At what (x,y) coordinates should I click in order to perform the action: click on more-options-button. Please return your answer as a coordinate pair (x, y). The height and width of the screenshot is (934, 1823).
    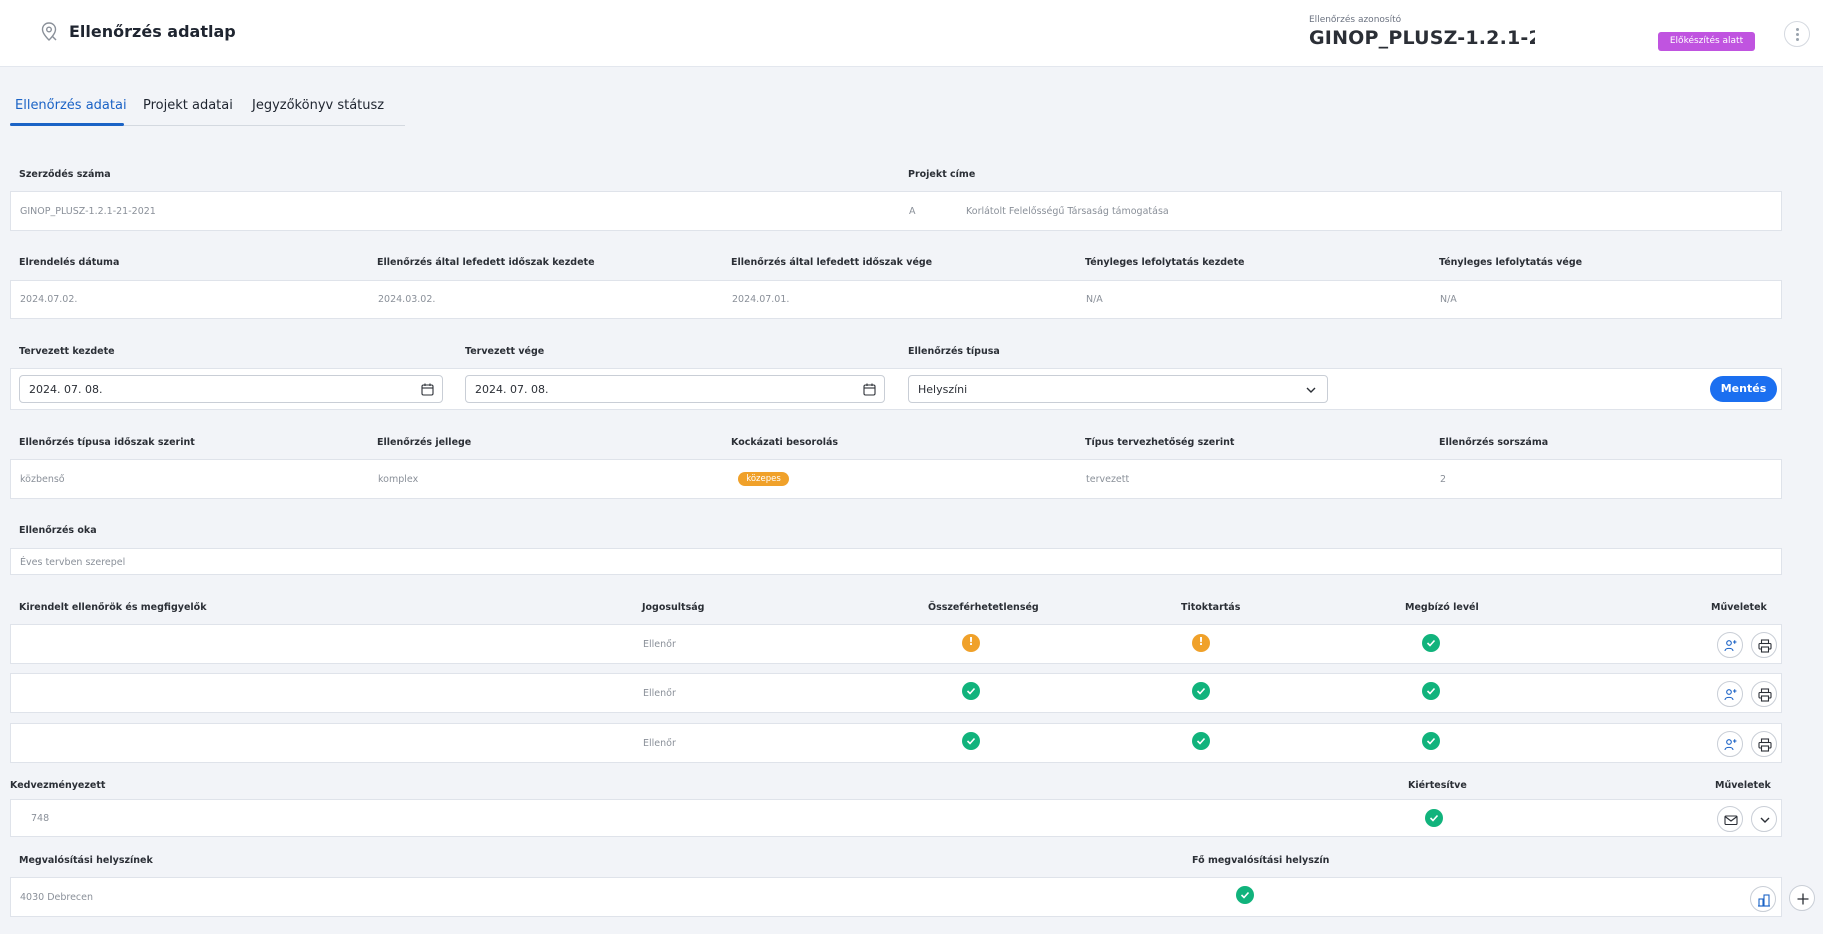
    Looking at the image, I should click on (1797, 34).